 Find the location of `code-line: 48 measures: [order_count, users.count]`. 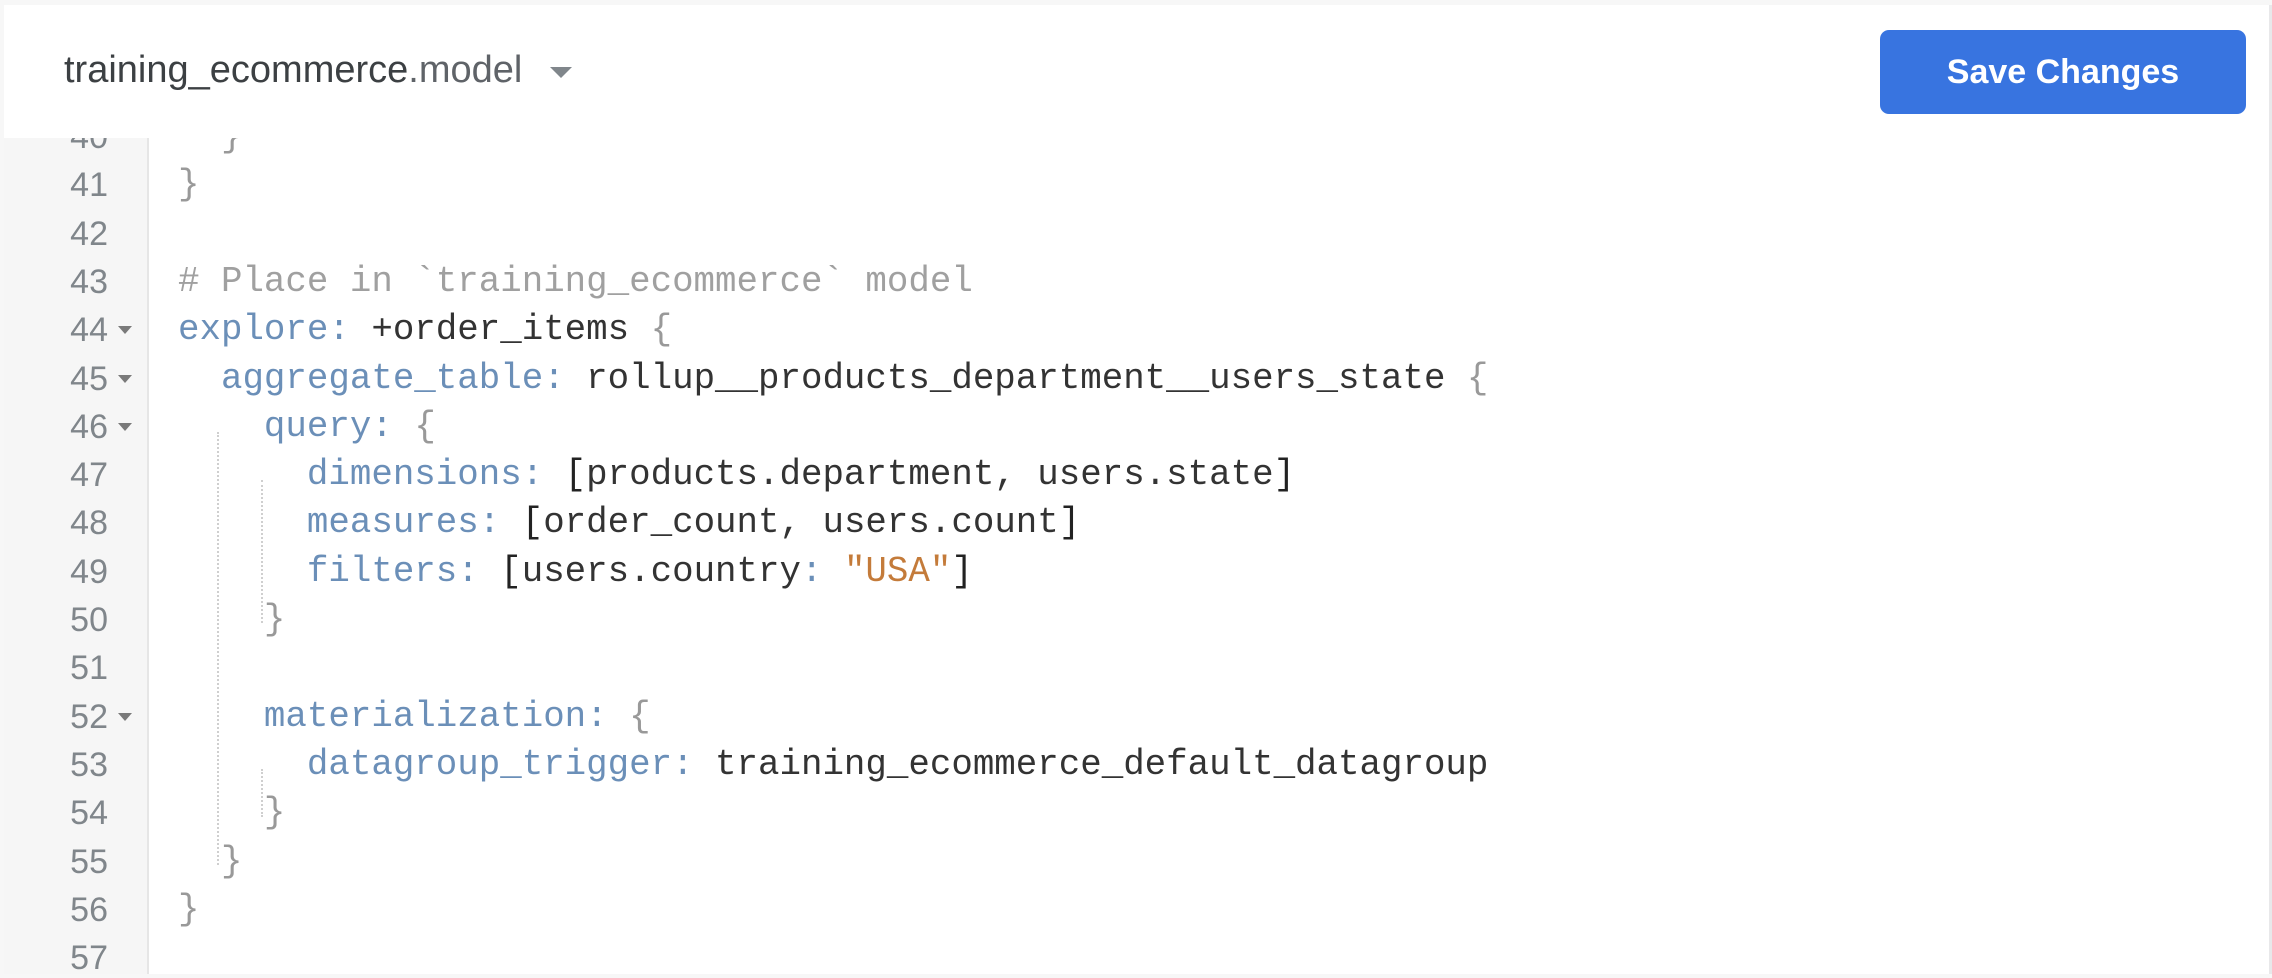

code-line: 48 measures: [order_count, users.count] is located at coordinates (1136, 523).